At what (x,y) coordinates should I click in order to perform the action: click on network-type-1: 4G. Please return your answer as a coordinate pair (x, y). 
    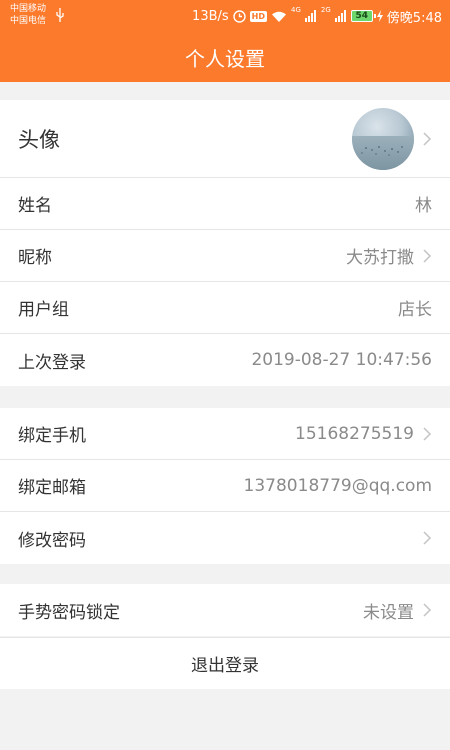
    Looking at the image, I should click on (296, 10).